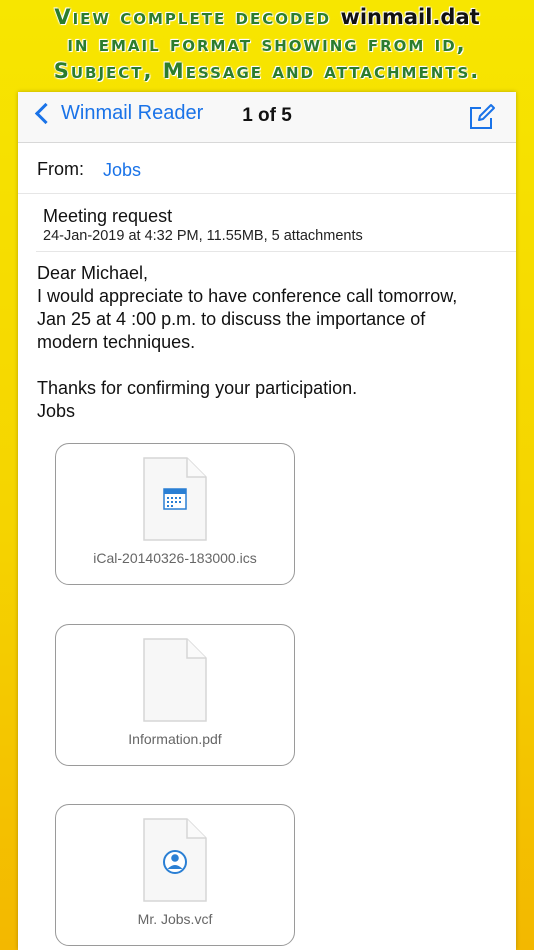  I want to click on banner-line-3: Subject, Message and attachments., so click(267, 71).